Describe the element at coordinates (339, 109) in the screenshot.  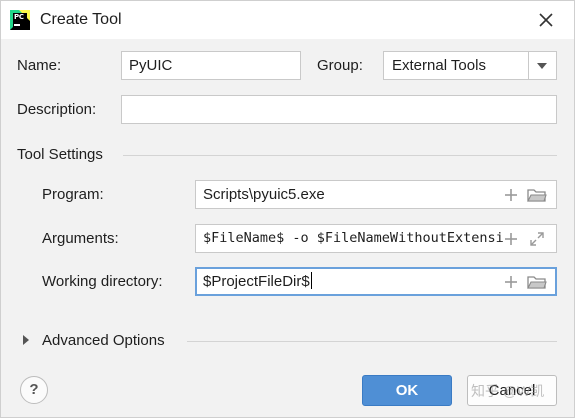
I see `description-input` at that location.